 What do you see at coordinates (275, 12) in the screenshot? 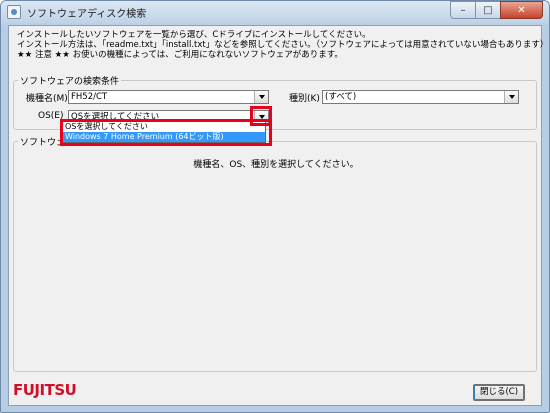
I see `title-bar: ソフトウェアディスク検索 – □ ✕` at bounding box center [275, 12].